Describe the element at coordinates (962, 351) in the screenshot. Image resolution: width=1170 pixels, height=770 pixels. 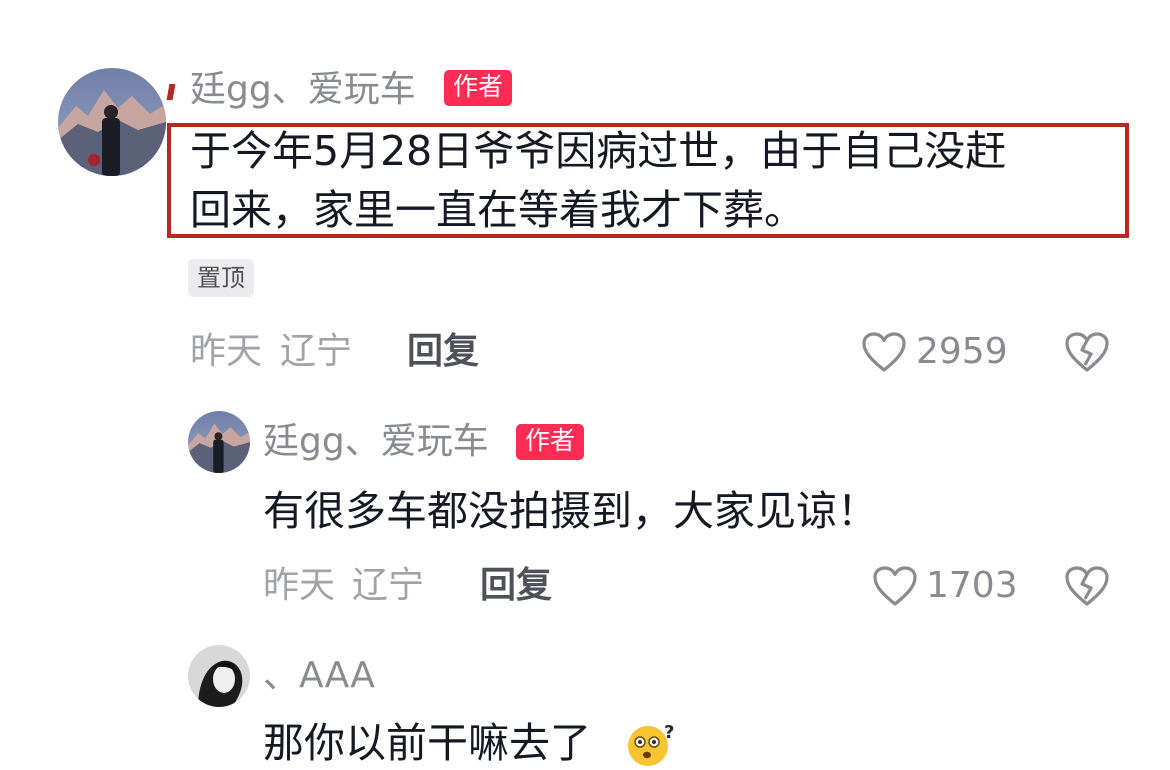
I see `like-count: 2959` at that location.